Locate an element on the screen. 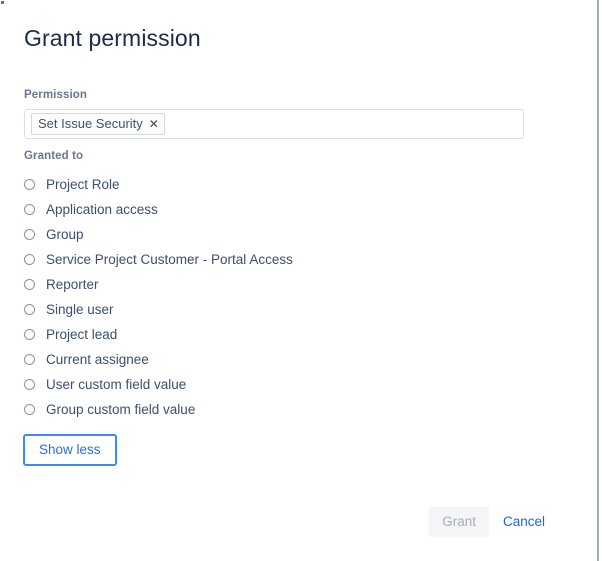 The height and width of the screenshot is (561, 602). radio-option-user-custom-field-value: User custom field value is located at coordinates (284, 384).